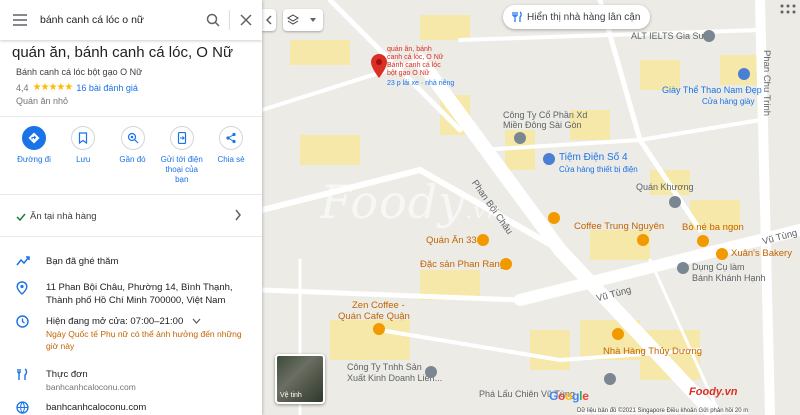 This screenshot has width=800, height=415. Describe the element at coordinates (238, 215) in the screenshot. I see `chevron-right-icon` at that location.